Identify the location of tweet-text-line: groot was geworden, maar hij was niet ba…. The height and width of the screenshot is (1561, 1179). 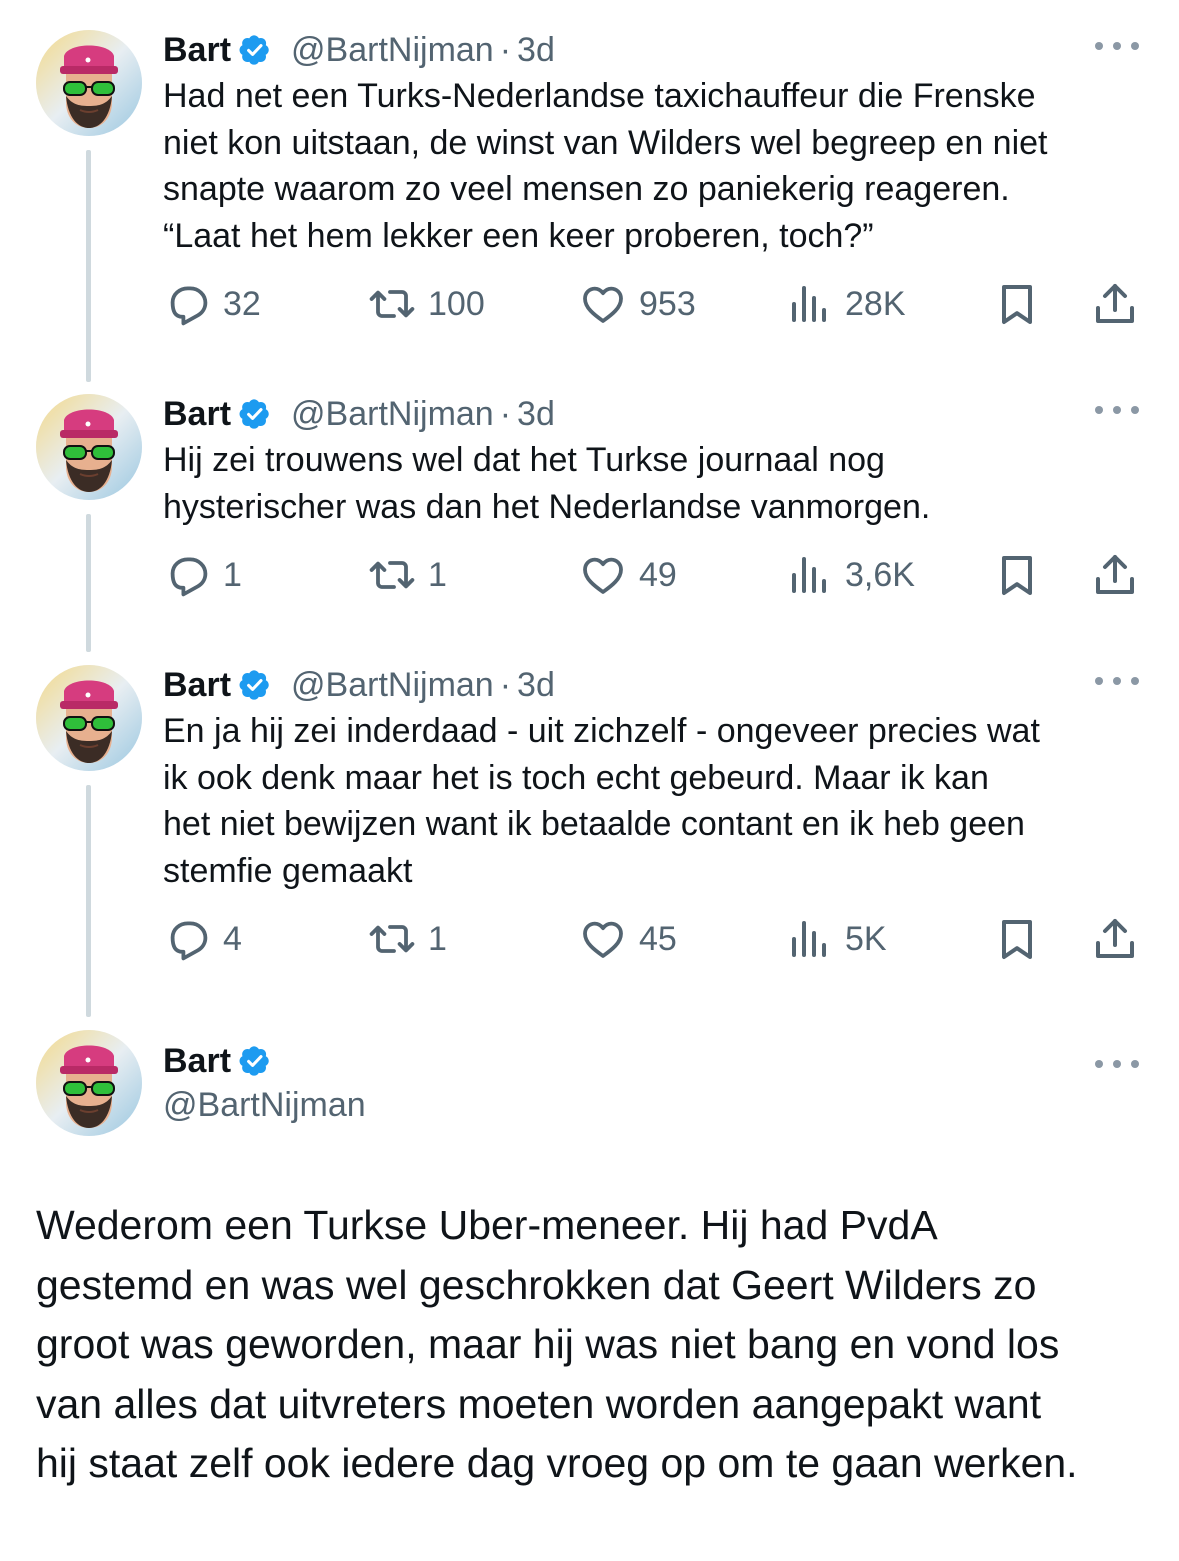
(548, 1344).